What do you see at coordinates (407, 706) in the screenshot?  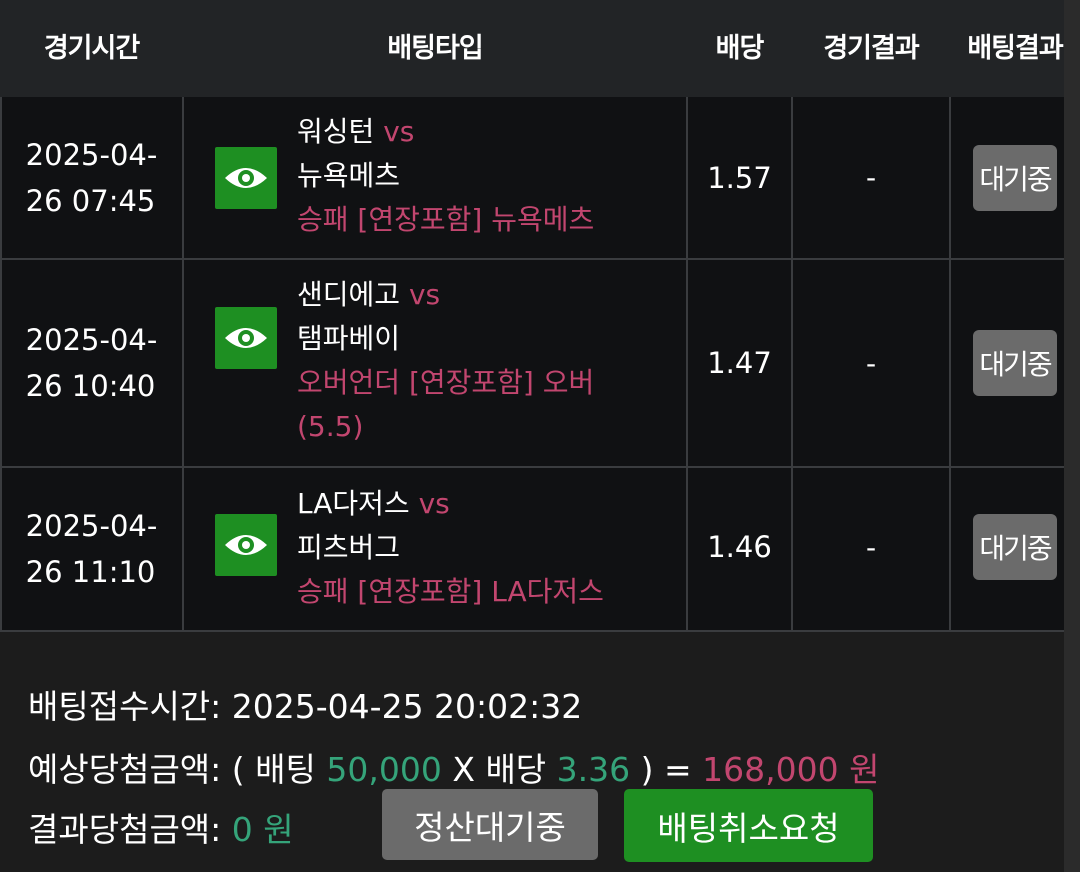 I see `bet-time-value: 2025-04-25 20:02:32` at bounding box center [407, 706].